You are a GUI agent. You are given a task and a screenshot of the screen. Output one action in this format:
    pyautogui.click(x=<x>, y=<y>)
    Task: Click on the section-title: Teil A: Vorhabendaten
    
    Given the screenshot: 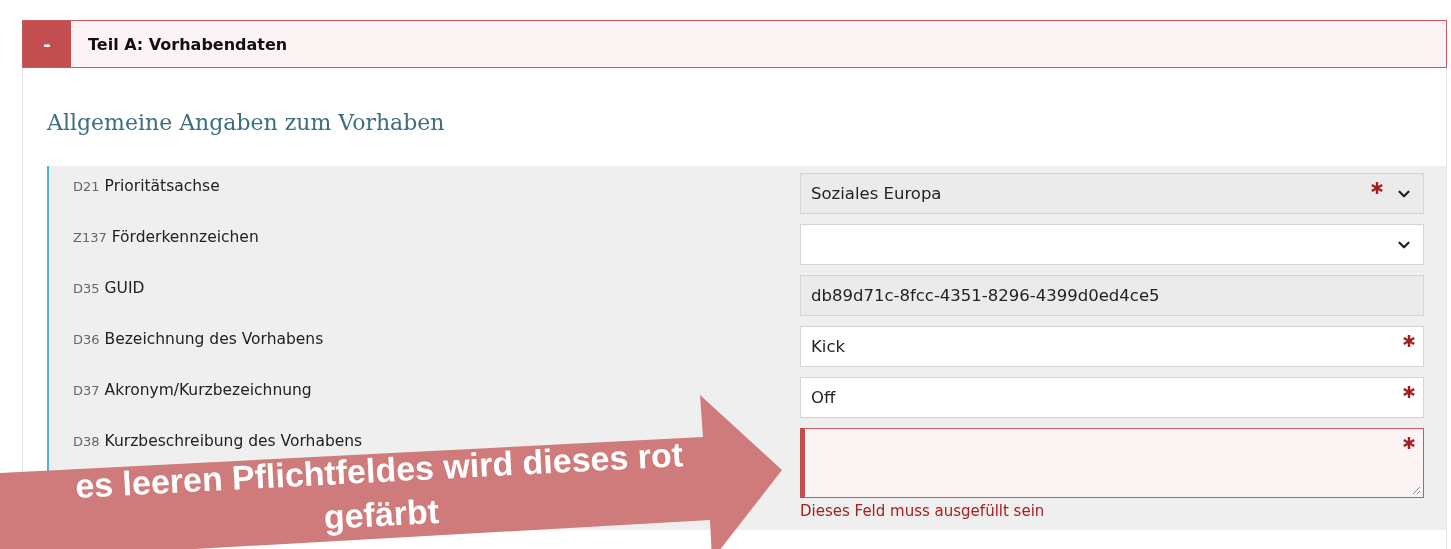 What is the action you would take?
    pyautogui.click(x=188, y=44)
    